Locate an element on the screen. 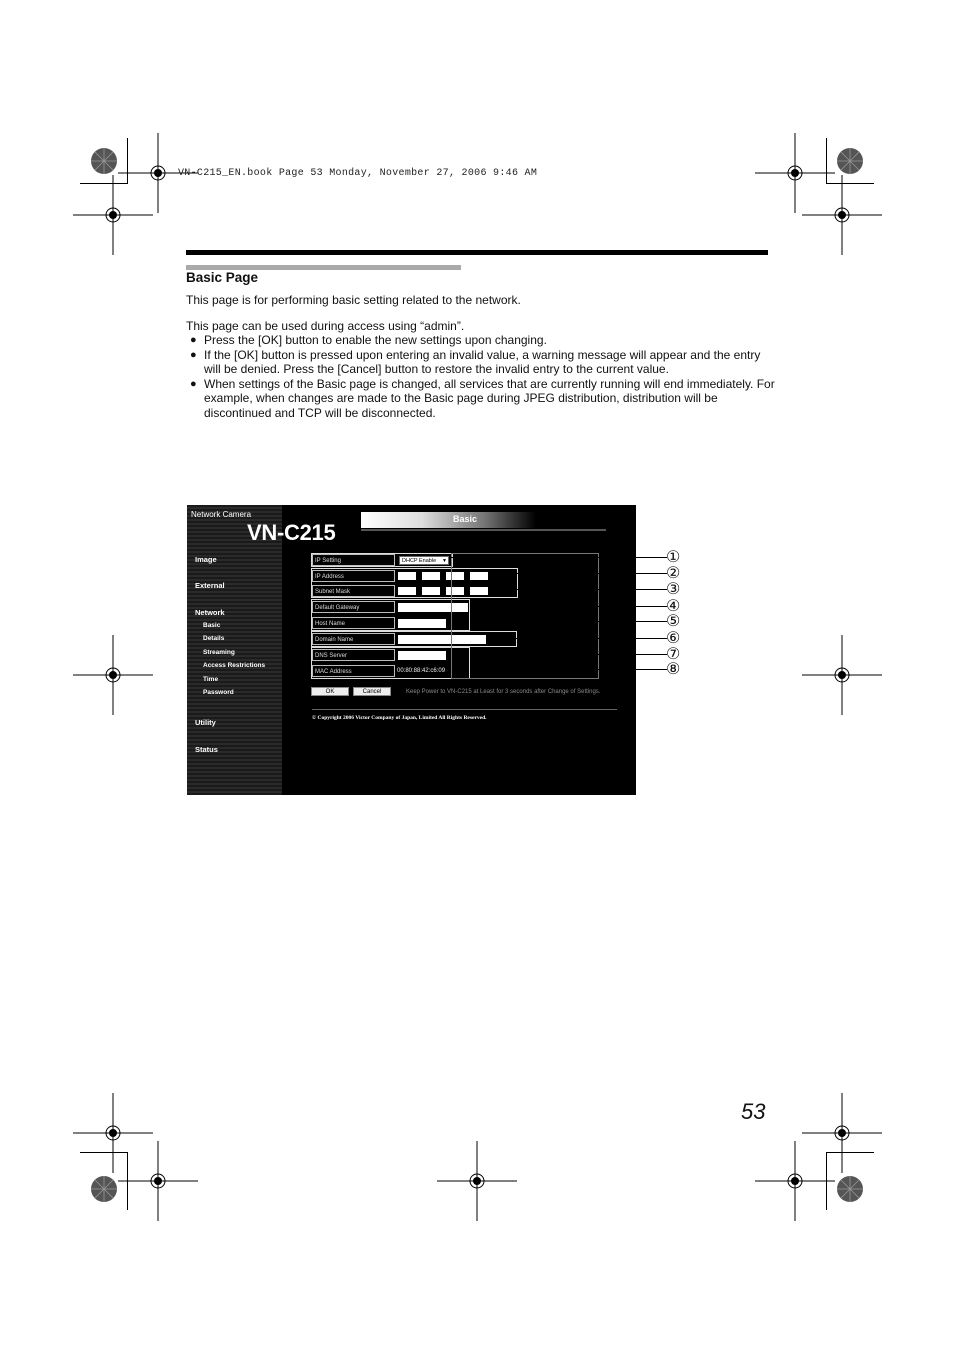 The width and height of the screenshot is (954, 1351). section-rule is located at coordinates (477, 252).